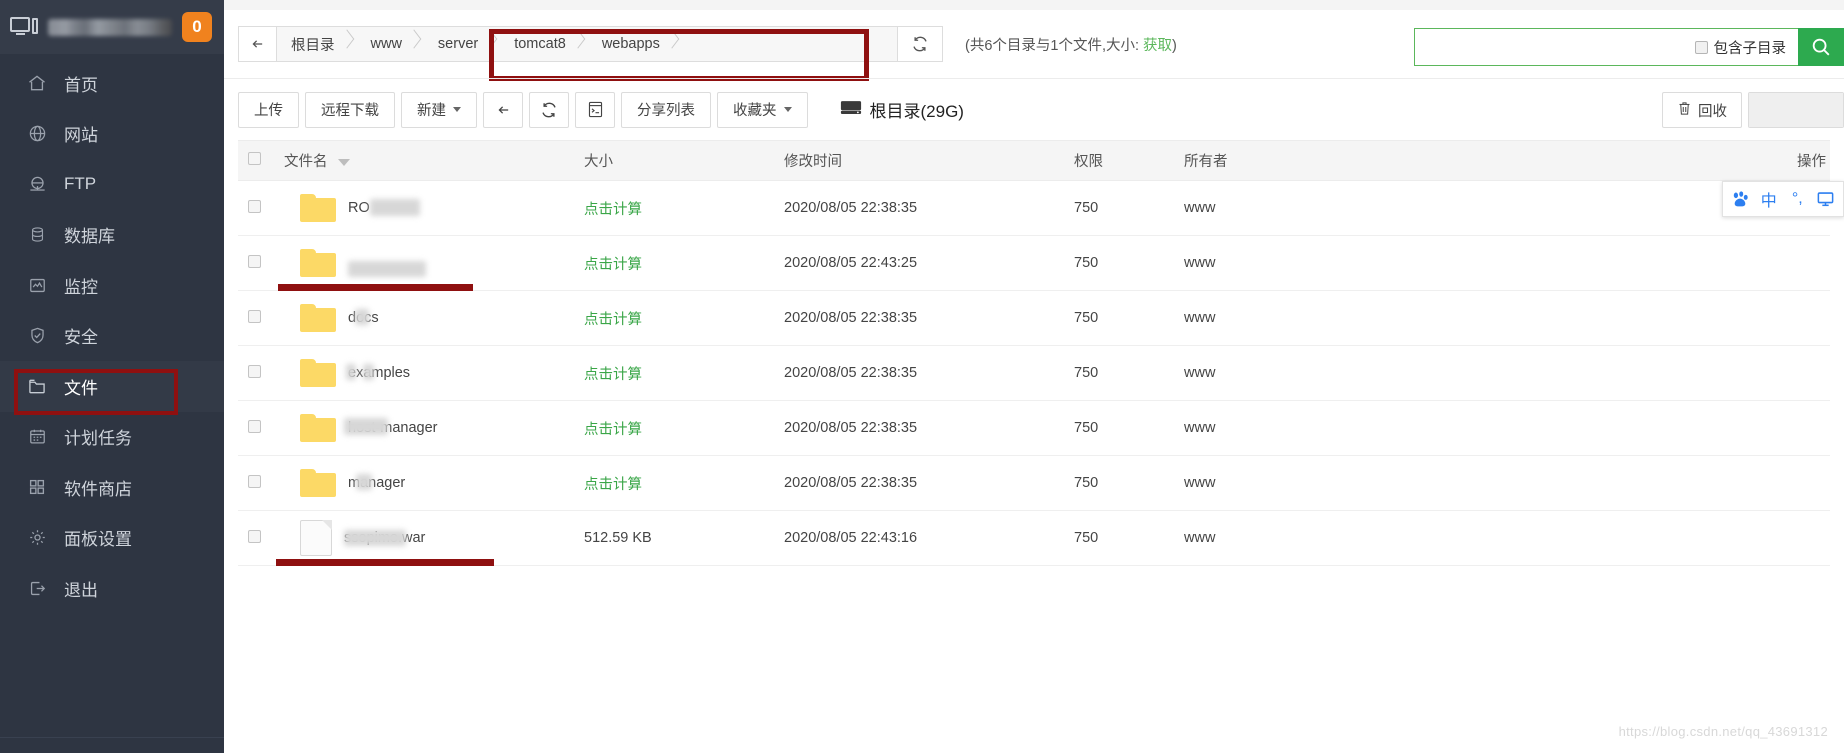 The height and width of the screenshot is (753, 1844). What do you see at coordinates (384, 538) in the screenshot?
I see `file-name: ssopimo.war` at bounding box center [384, 538].